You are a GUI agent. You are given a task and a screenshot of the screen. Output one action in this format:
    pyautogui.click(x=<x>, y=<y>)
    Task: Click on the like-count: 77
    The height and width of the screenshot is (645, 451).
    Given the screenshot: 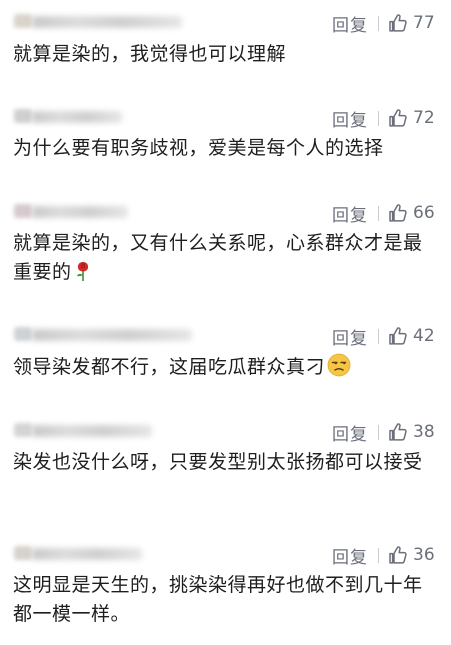 What is the action you would take?
    pyautogui.click(x=424, y=23)
    